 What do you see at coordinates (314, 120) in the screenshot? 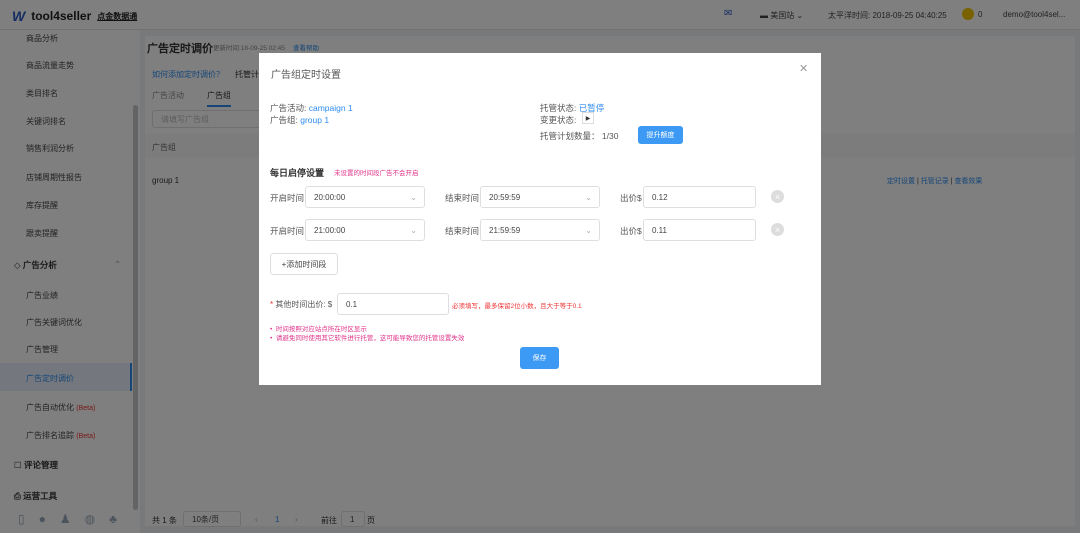
I see `group-link: group 1` at bounding box center [314, 120].